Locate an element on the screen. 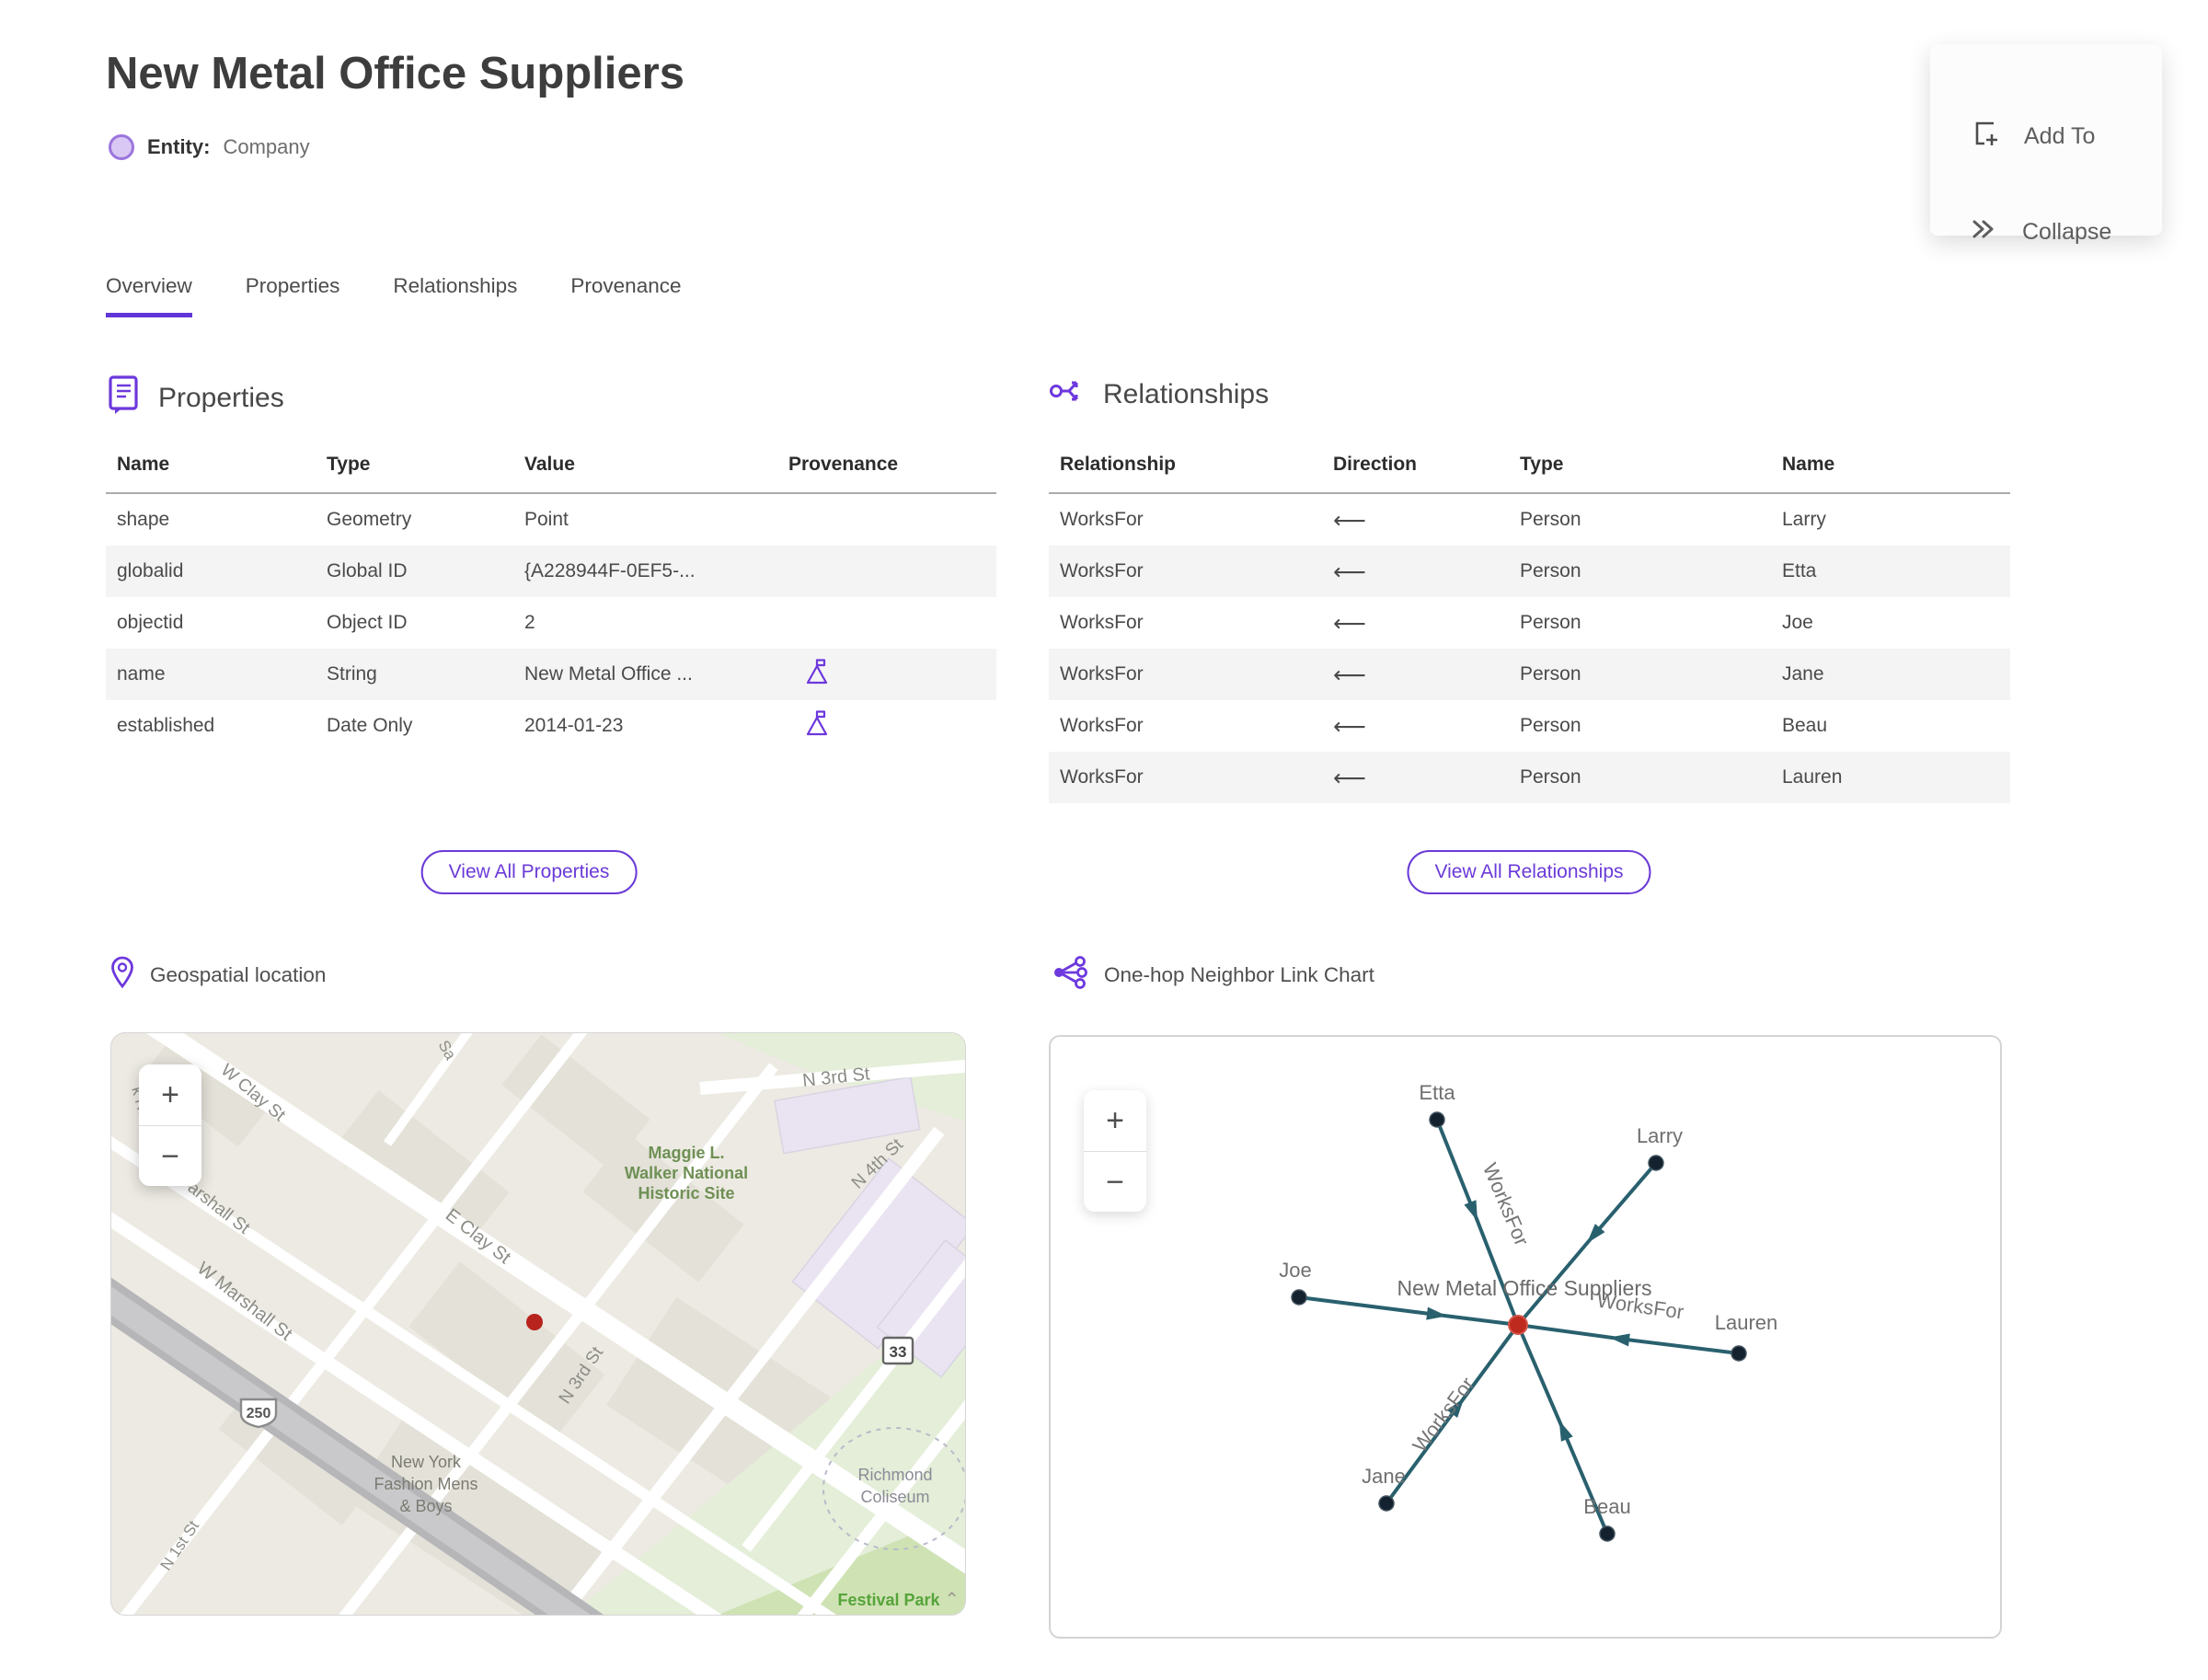  street-label: W Marshall St is located at coordinates (244, 1302).